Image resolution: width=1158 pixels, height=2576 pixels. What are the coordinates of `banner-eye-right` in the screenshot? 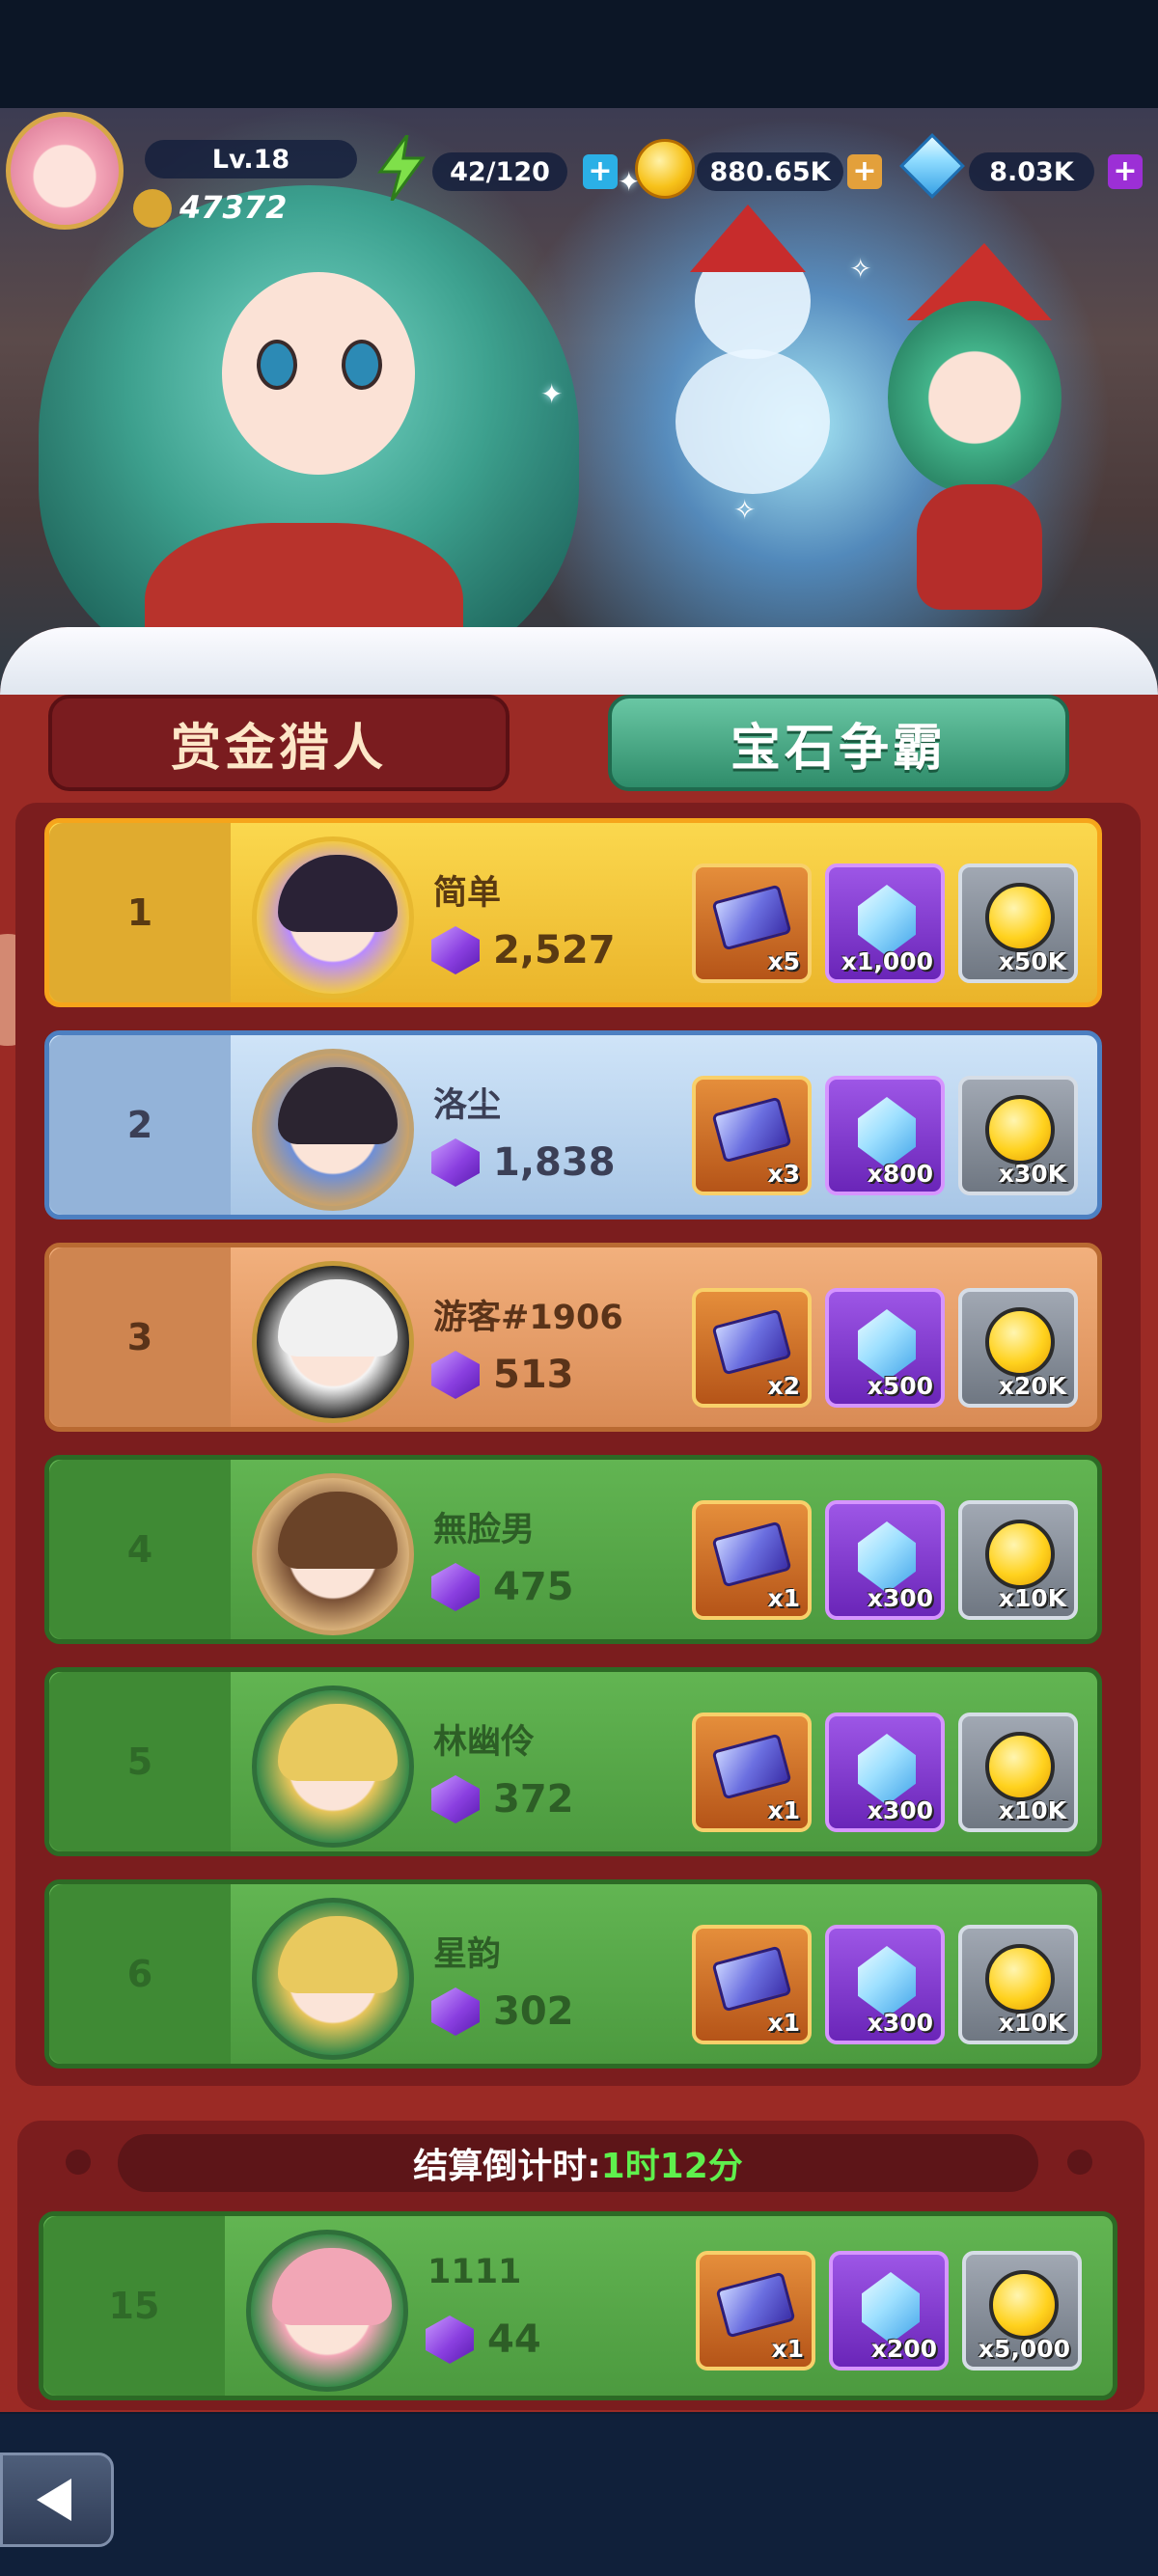 It's located at (362, 365).